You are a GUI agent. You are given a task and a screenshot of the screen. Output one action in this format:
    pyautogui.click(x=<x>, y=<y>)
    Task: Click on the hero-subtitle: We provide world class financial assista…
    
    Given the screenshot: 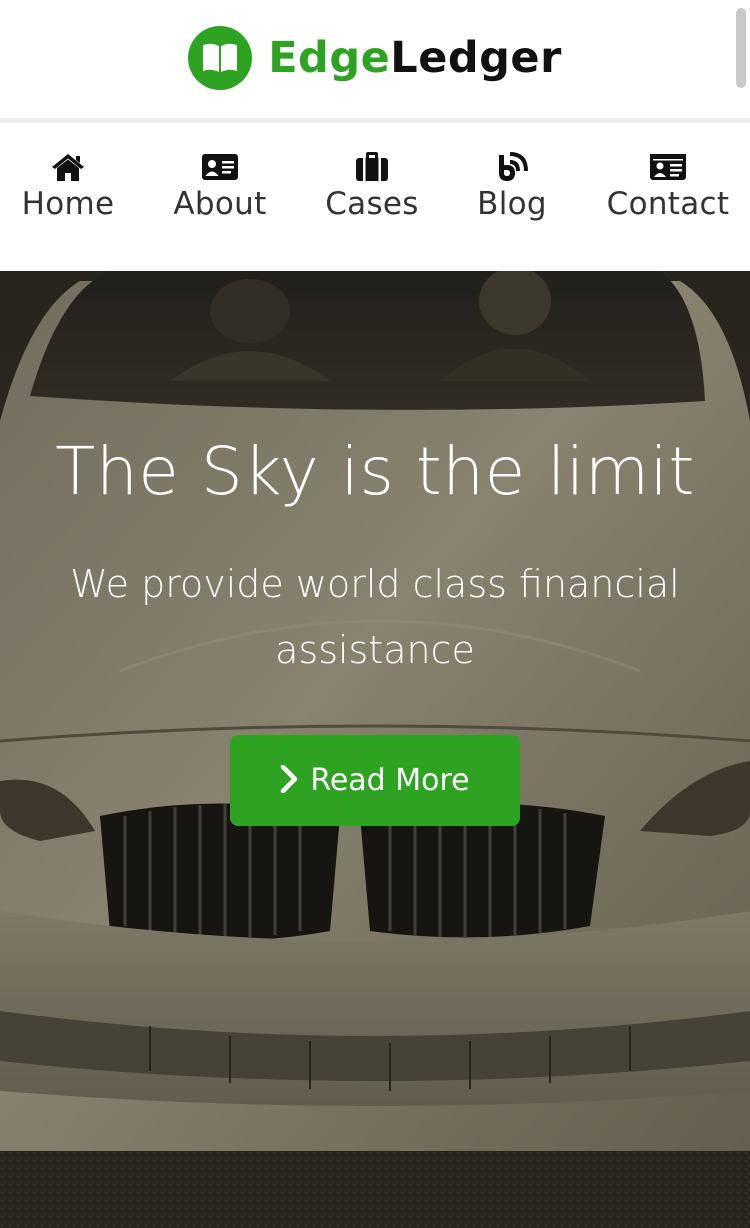 What is the action you would take?
    pyautogui.click(x=375, y=617)
    